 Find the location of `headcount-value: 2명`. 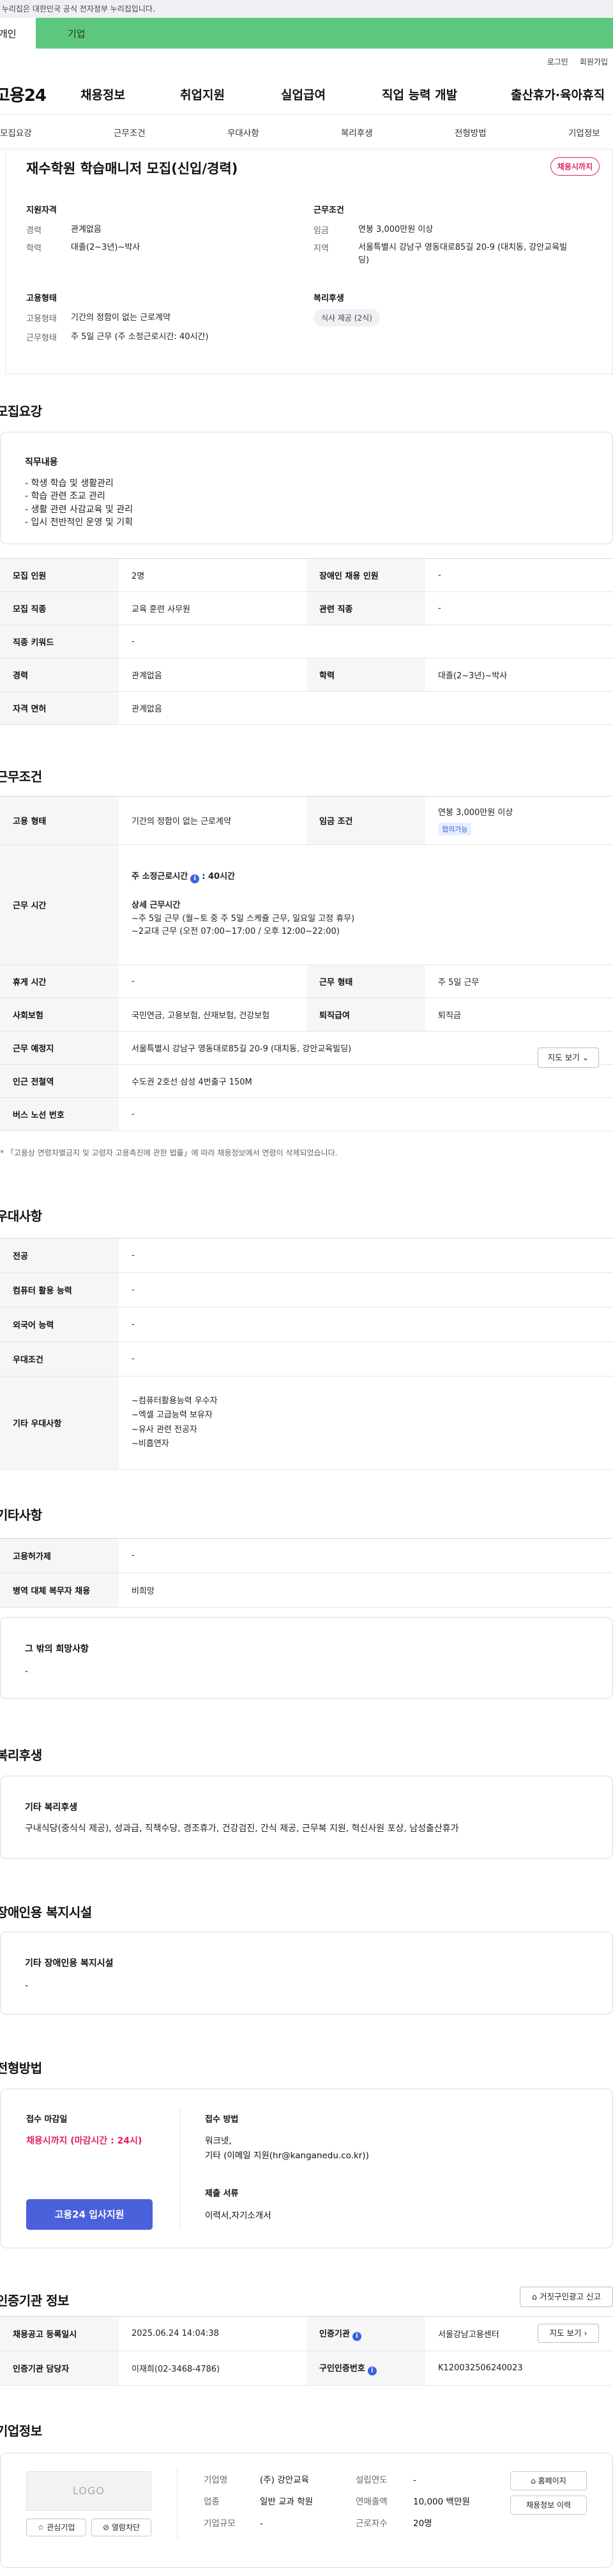

headcount-value: 2명 is located at coordinates (213, 575).